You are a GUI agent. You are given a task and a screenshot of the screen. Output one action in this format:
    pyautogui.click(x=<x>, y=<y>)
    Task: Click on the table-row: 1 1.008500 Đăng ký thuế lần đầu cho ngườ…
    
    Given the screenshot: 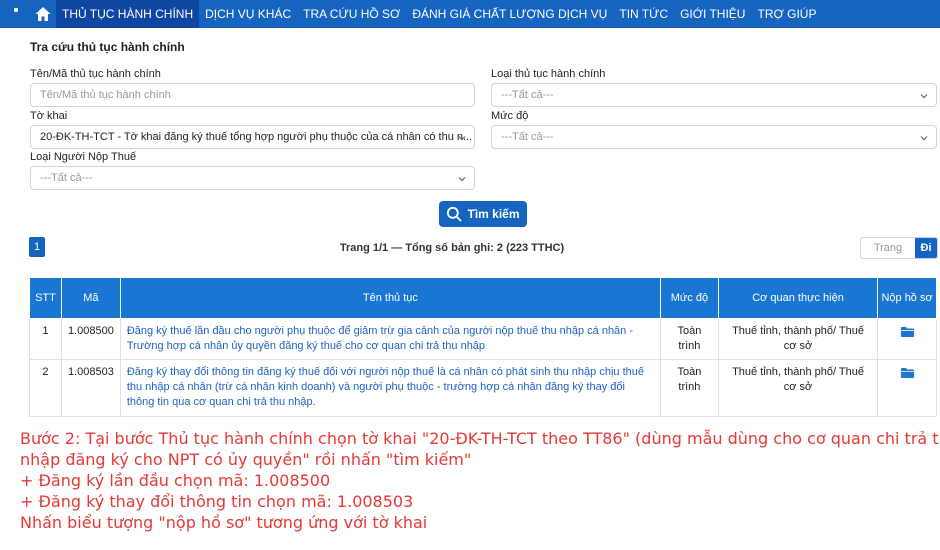 What is the action you would take?
    pyautogui.click(x=483, y=339)
    